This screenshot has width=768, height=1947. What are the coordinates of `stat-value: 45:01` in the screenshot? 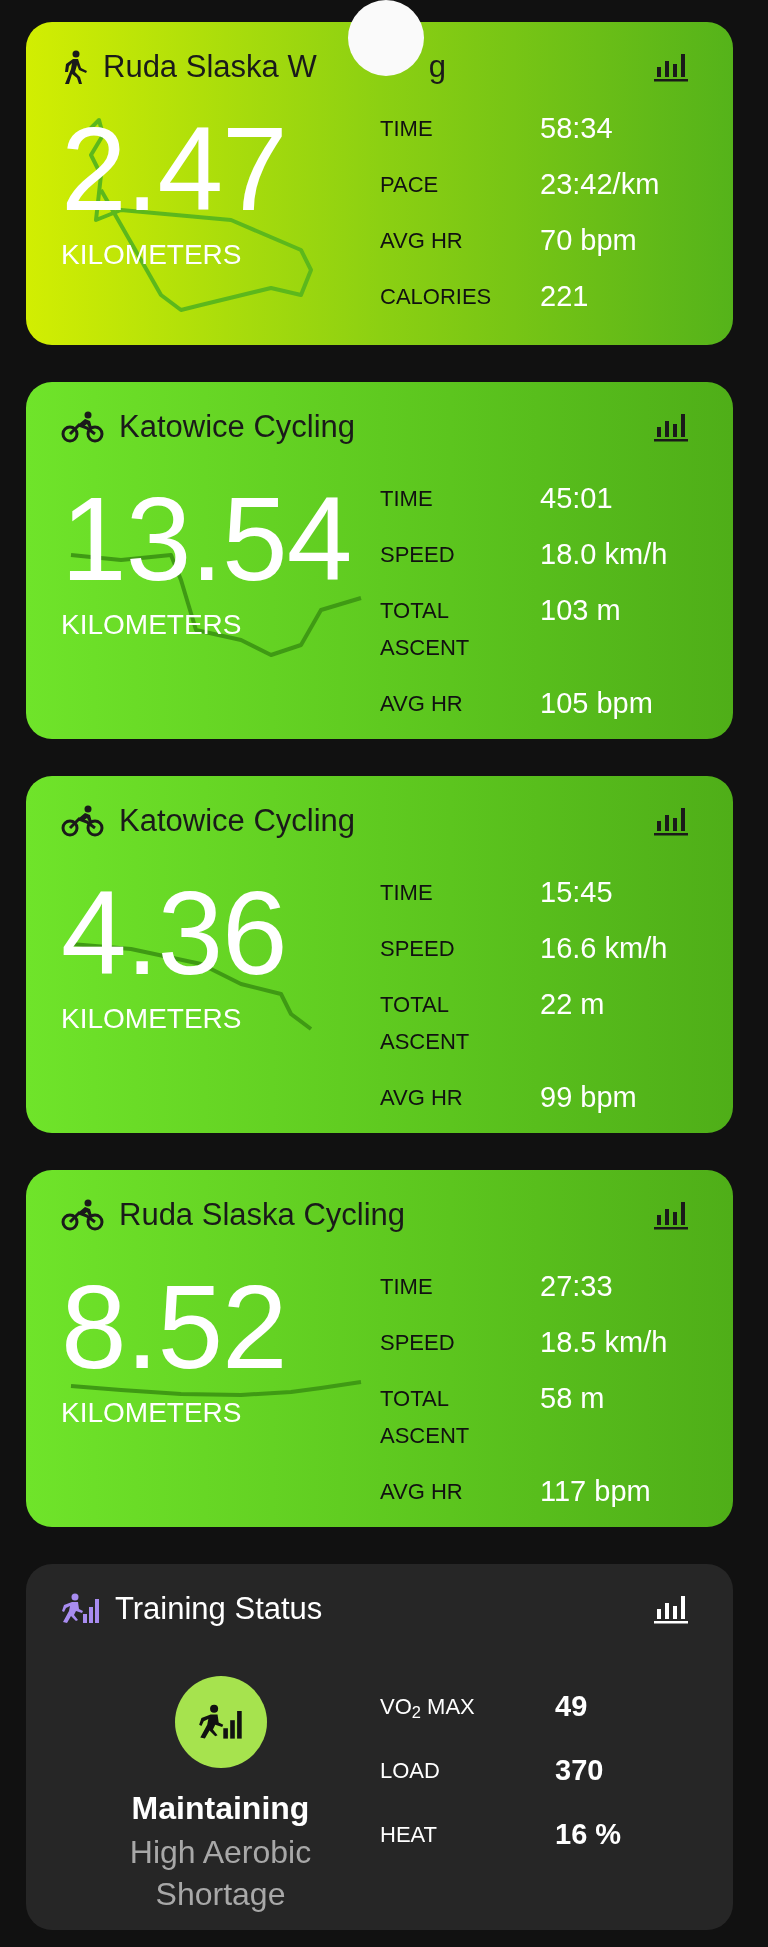 It's located at (577, 498).